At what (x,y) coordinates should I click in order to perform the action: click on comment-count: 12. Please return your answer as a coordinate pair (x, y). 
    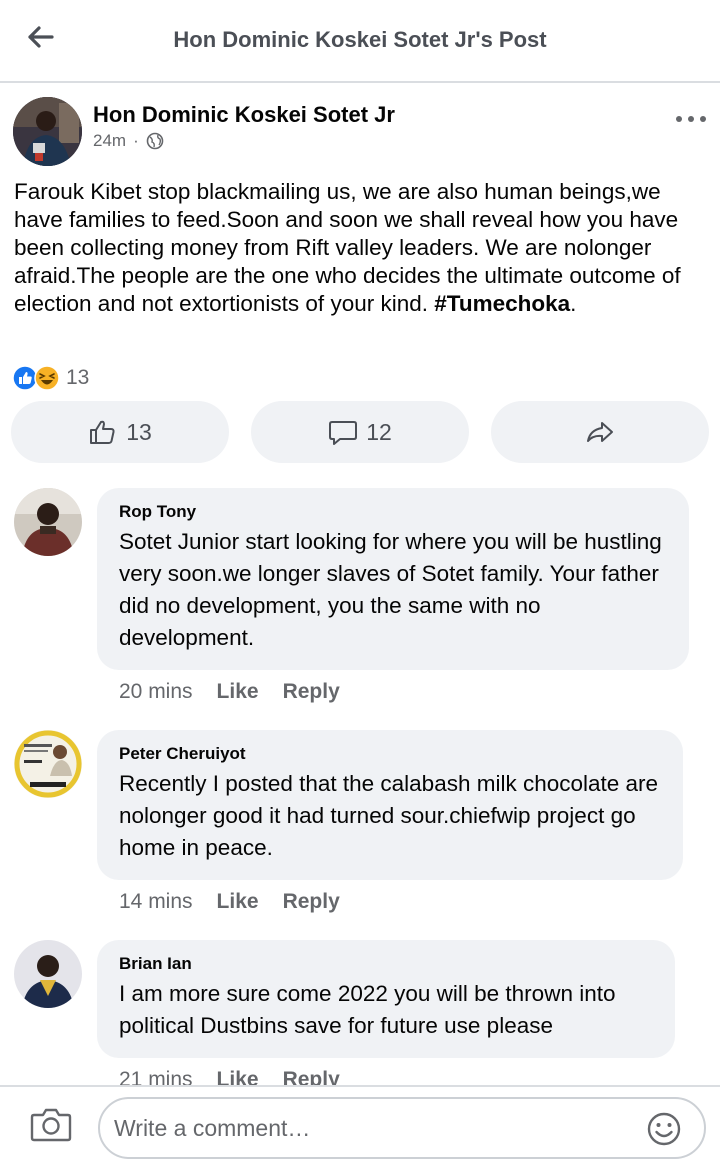
    Looking at the image, I should click on (379, 431).